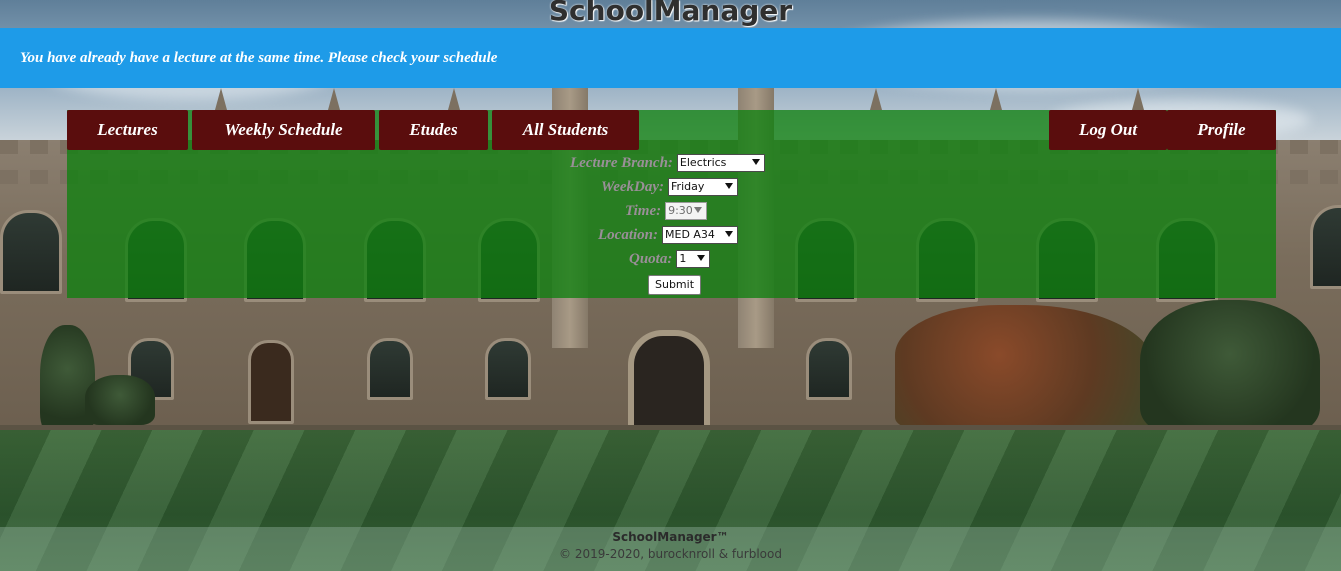 The width and height of the screenshot is (1341, 571). Describe the element at coordinates (628, 234) in the screenshot. I see `location-label: Location:` at that location.